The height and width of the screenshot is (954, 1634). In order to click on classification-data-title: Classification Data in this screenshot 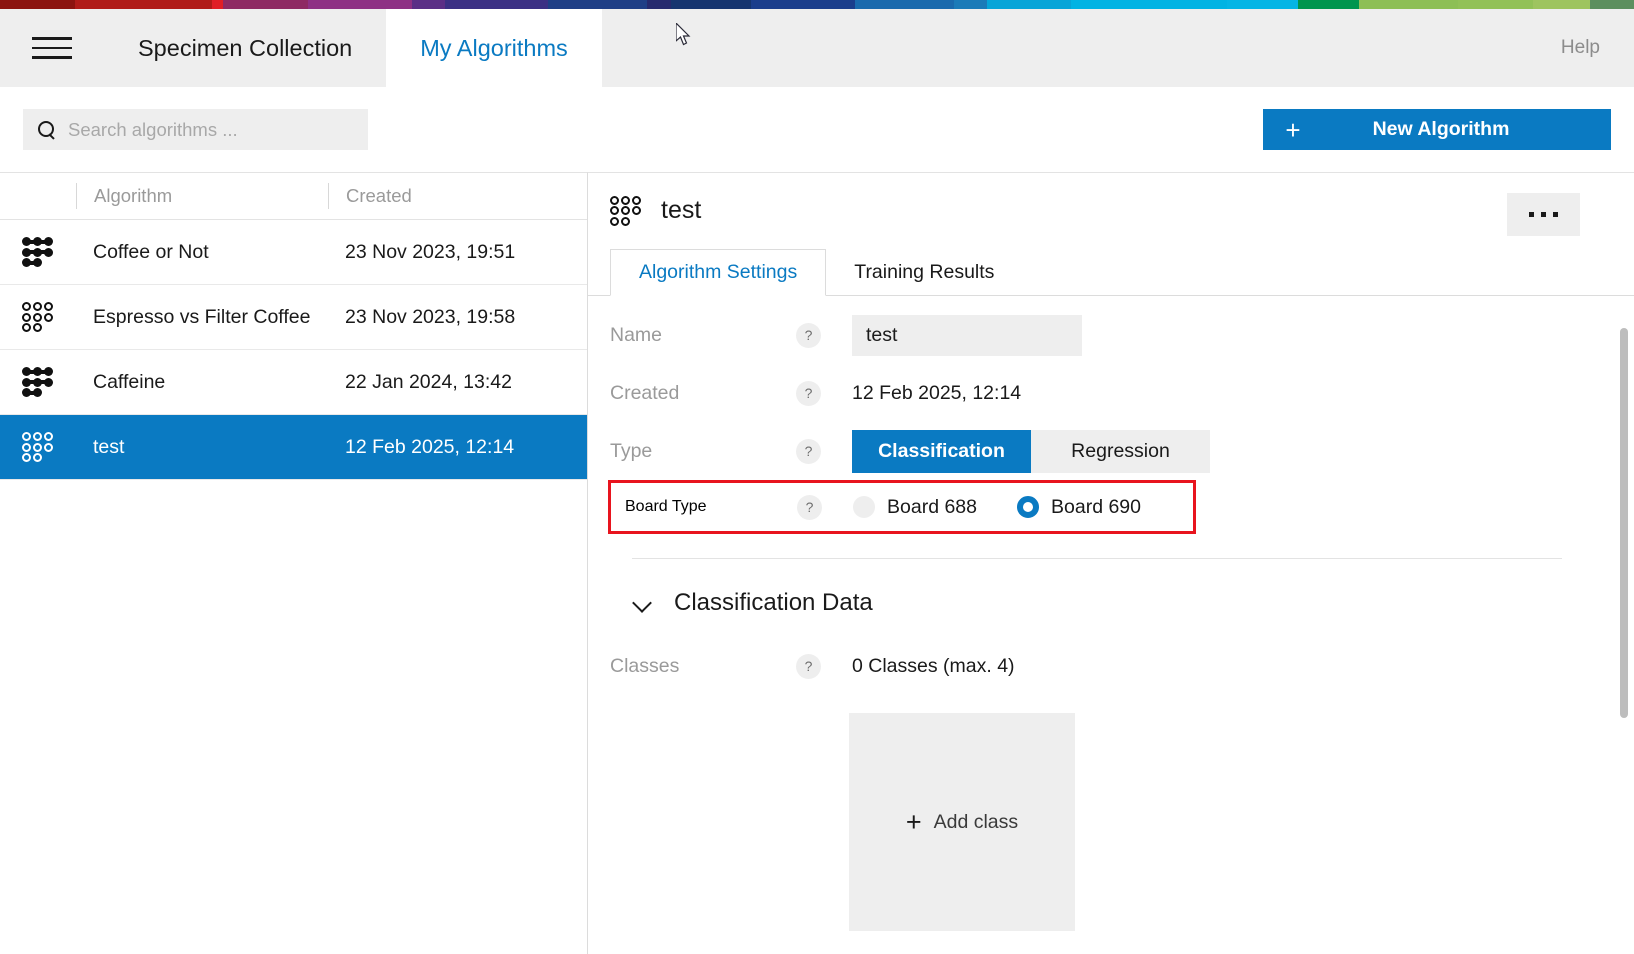, I will do `click(773, 602)`.